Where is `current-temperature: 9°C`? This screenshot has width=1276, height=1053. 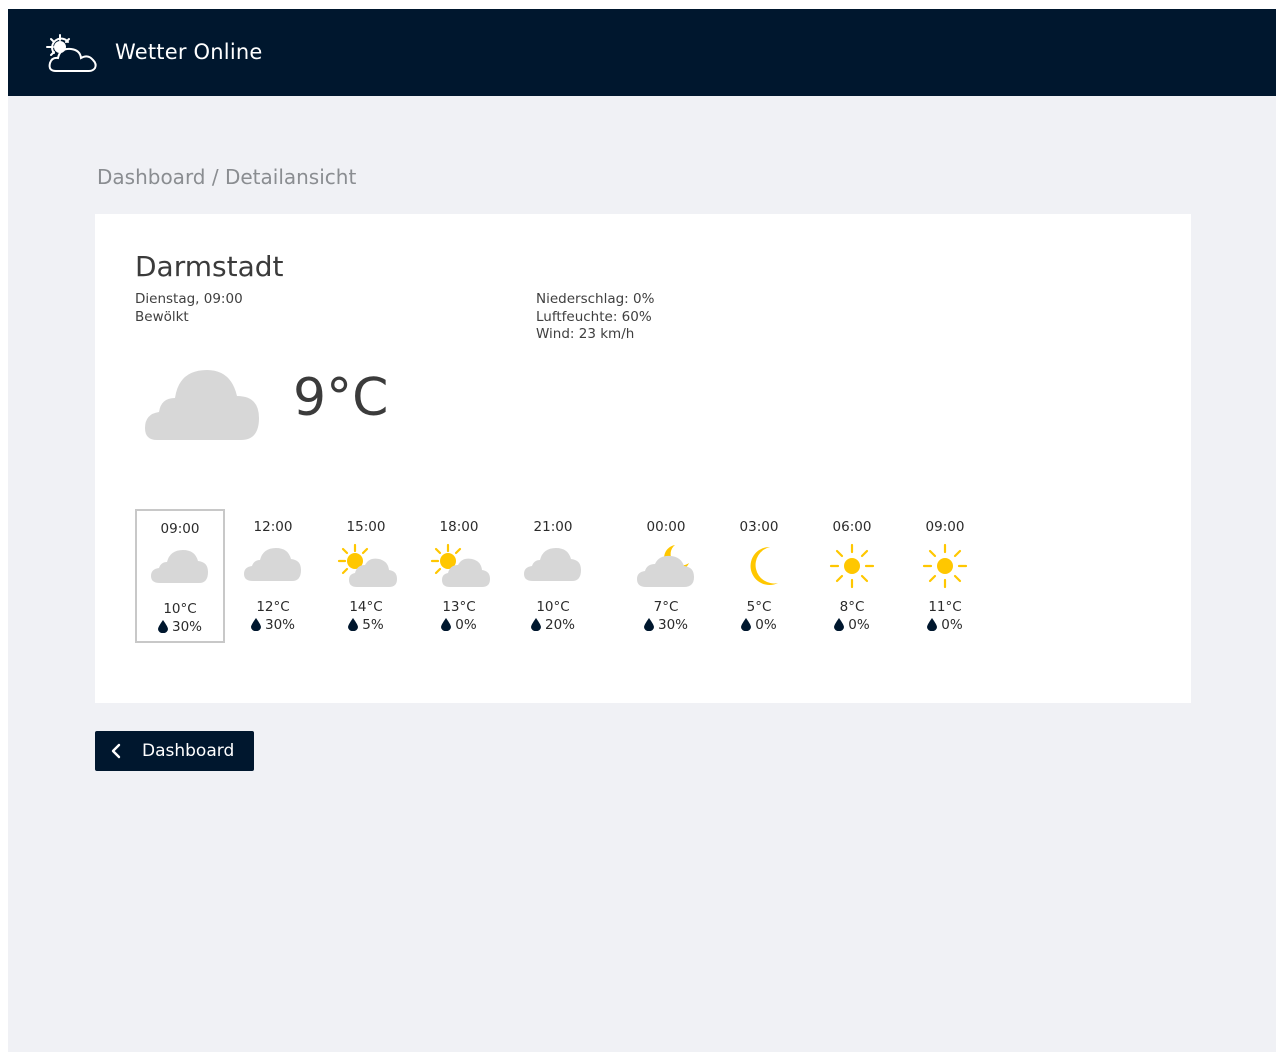 current-temperature: 9°C is located at coordinates (341, 398).